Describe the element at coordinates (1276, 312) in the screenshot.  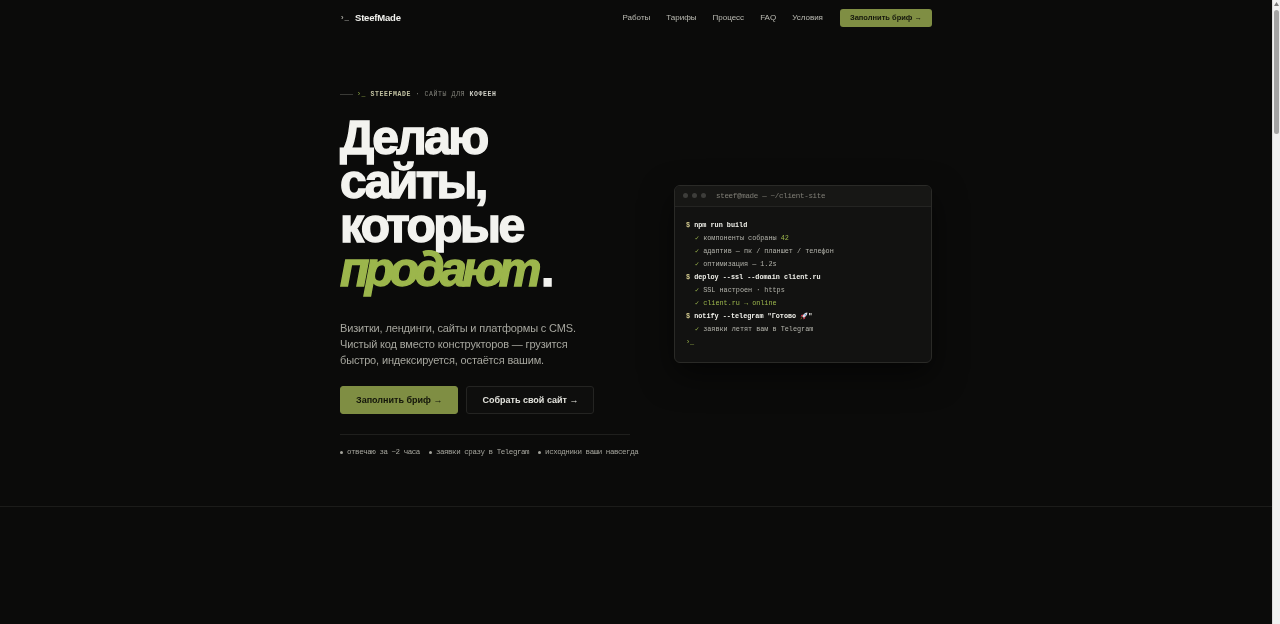
I see `scrollbar` at that location.